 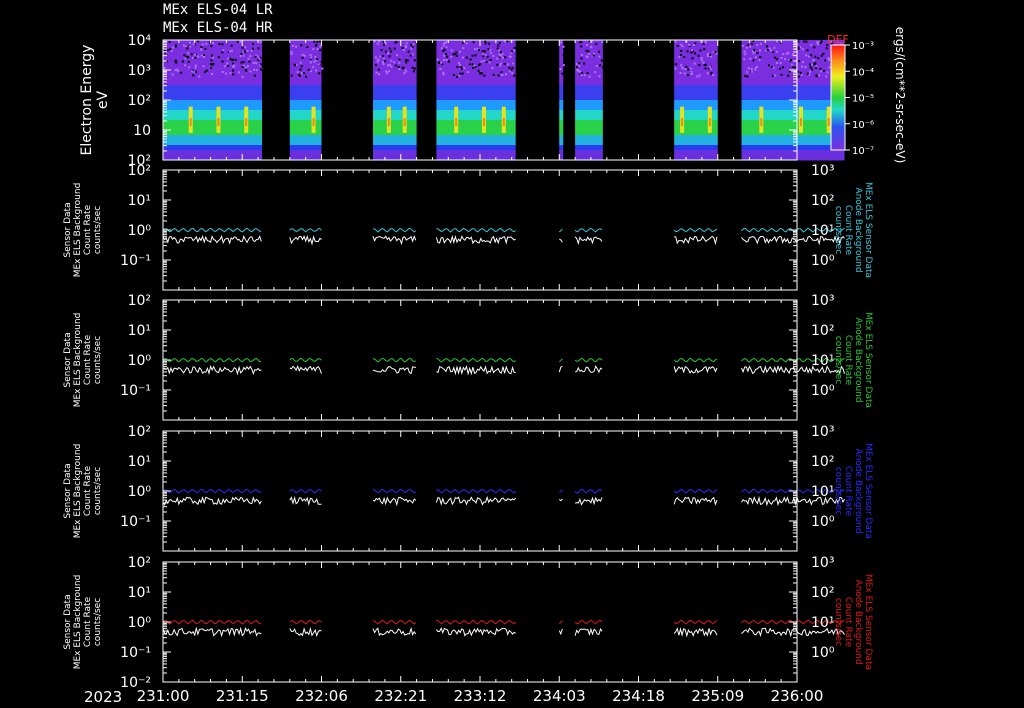 I want to click on x-tick-label: 234:03, so click(x=559, y=696).